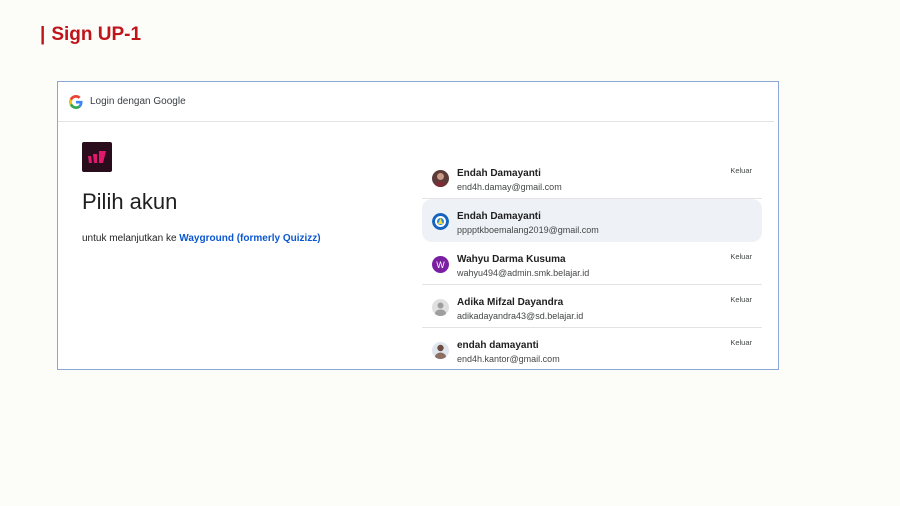 The width and height of the screenshot is (900, 506). I want to click on google-header-bar: Login dengan Google, so click(416, 102).